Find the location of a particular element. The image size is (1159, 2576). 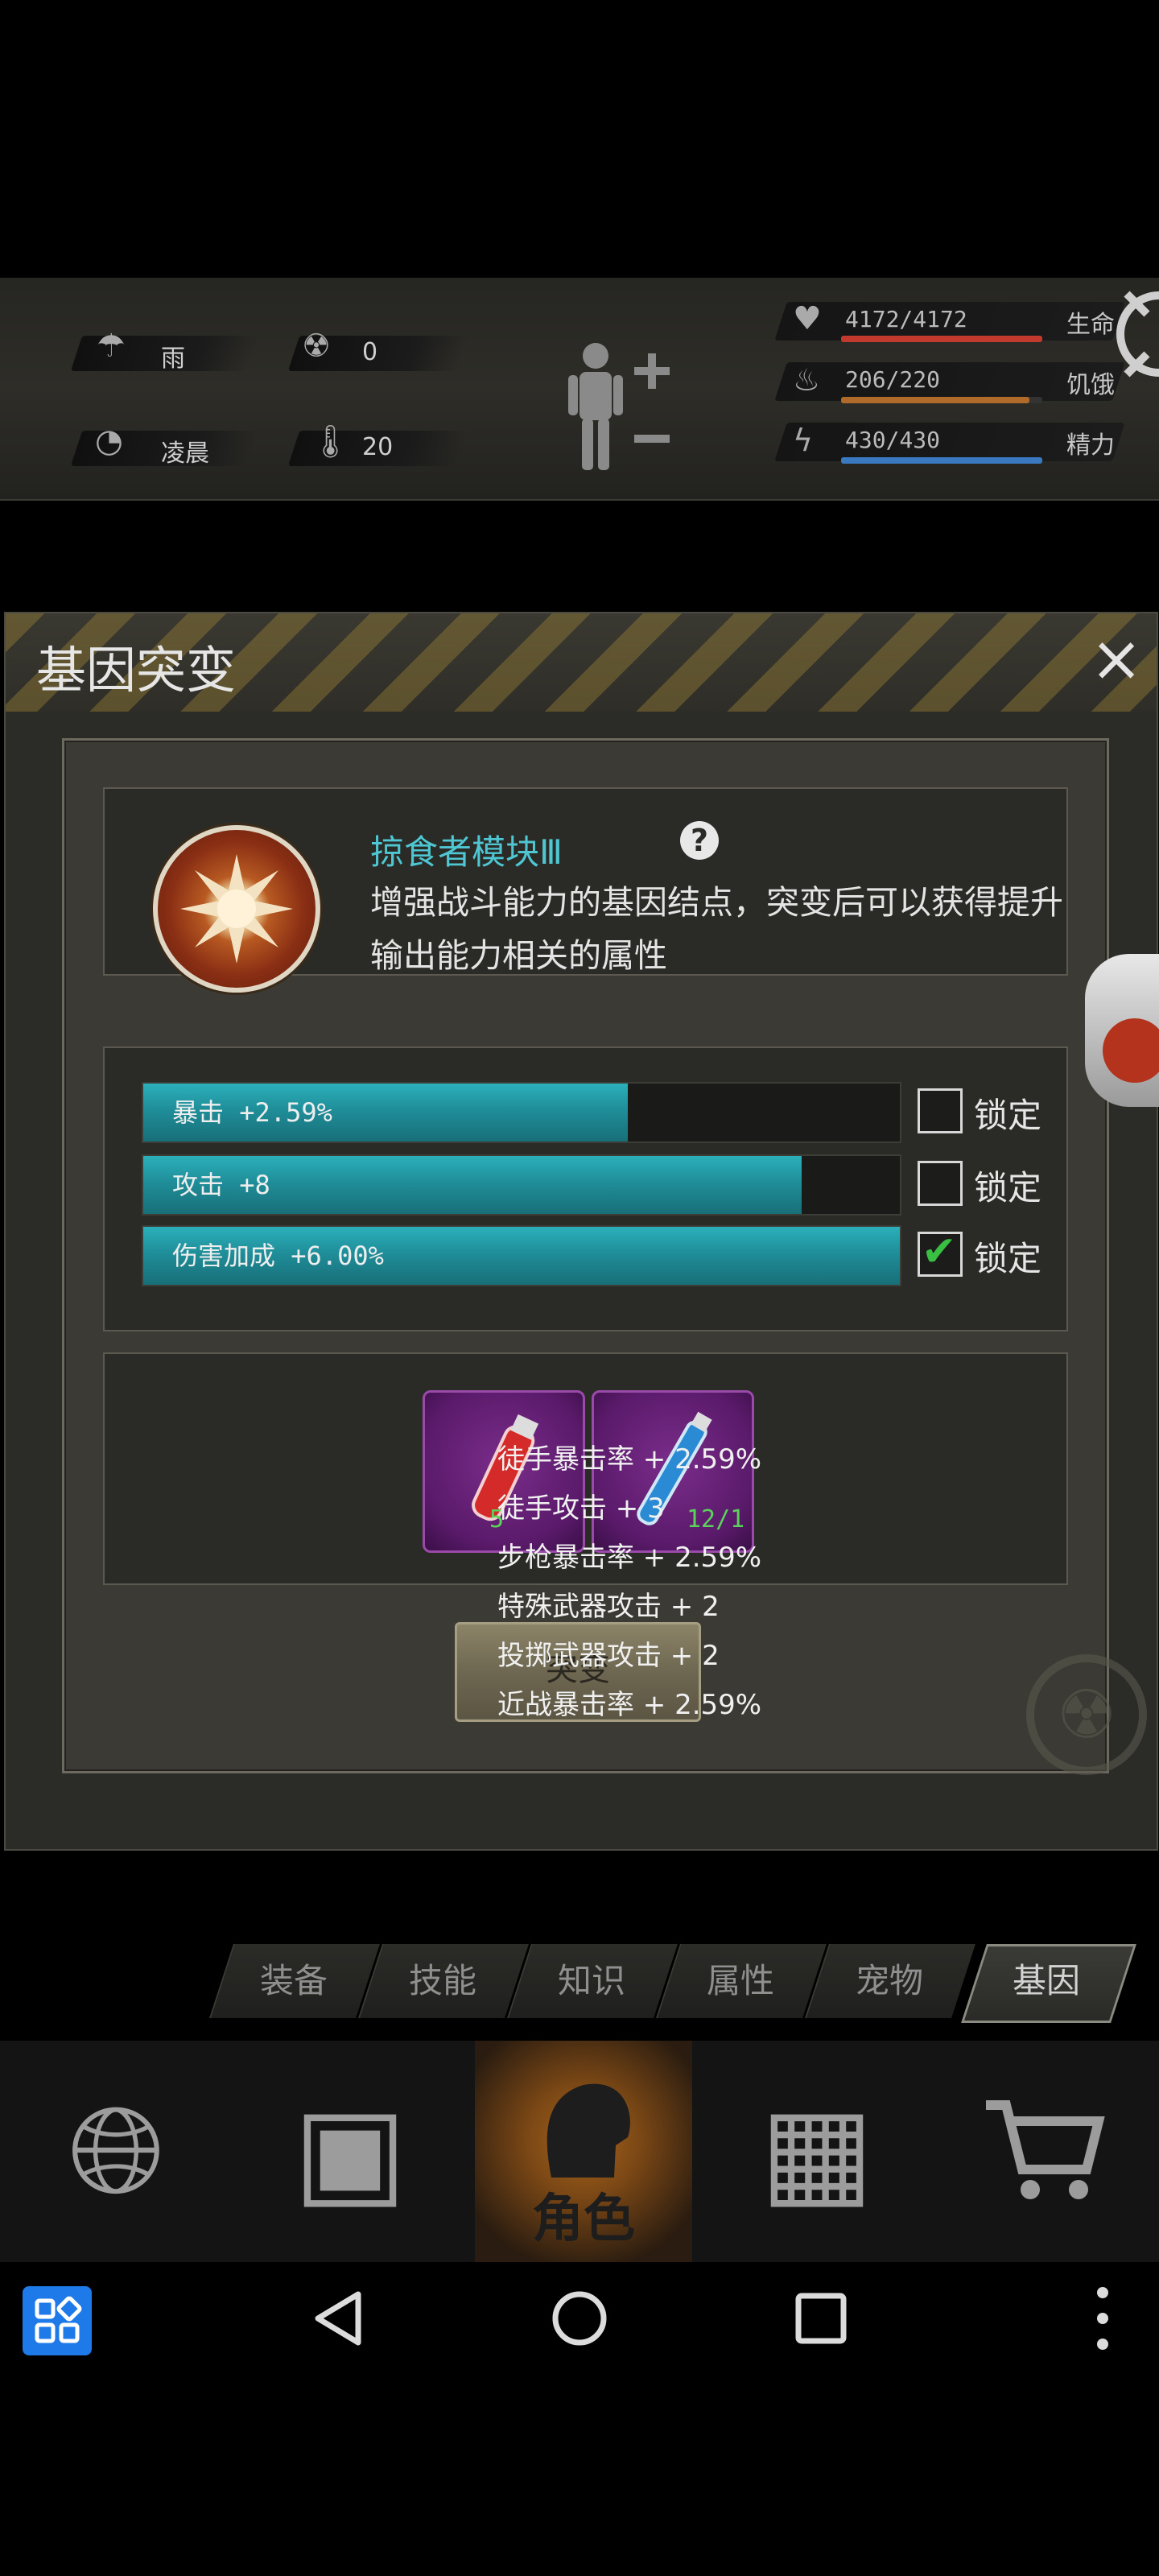

attribute-panel: 暴击 +2.59% 锁定 攻击 +8 锁定 伤害加成 +6.00% ✔ 锁定 is located at coordinates (585, 1188).